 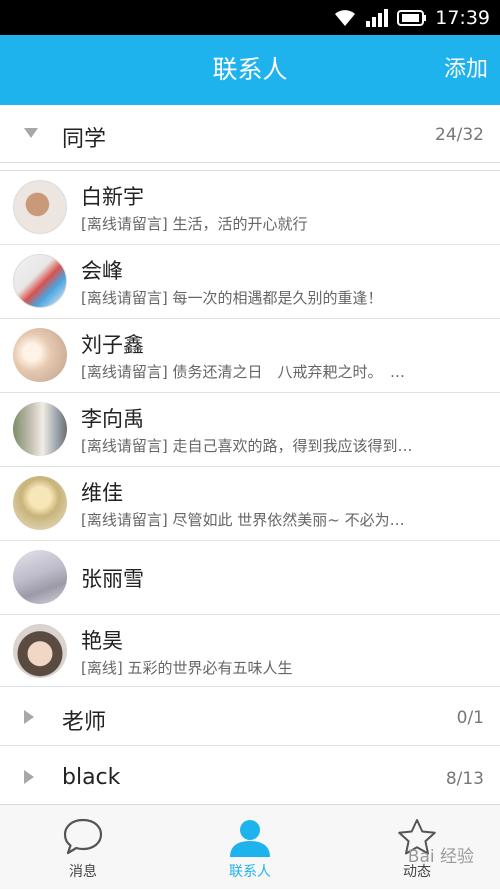 I want to click on status-bar: 17:39, so click(x=250, y=17).